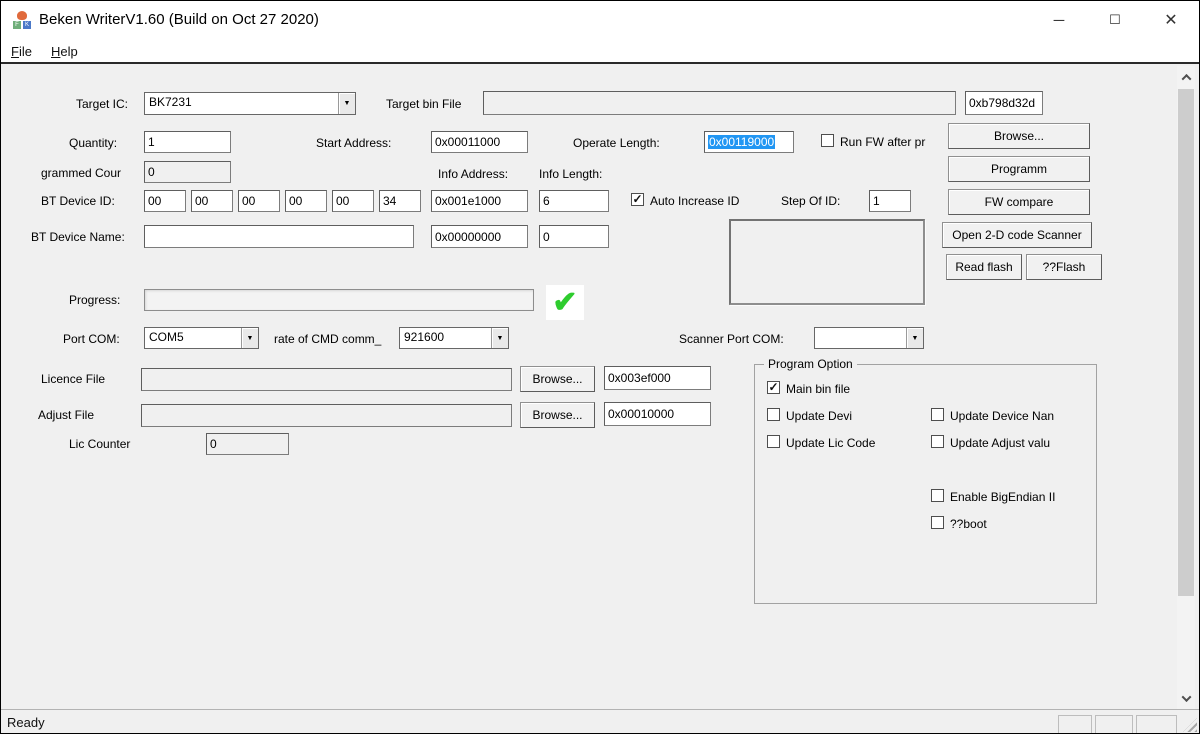 The width and height of the screenshot is (1200, 734). I want to click on update-lic-code-checkbox, so click(773, 441).